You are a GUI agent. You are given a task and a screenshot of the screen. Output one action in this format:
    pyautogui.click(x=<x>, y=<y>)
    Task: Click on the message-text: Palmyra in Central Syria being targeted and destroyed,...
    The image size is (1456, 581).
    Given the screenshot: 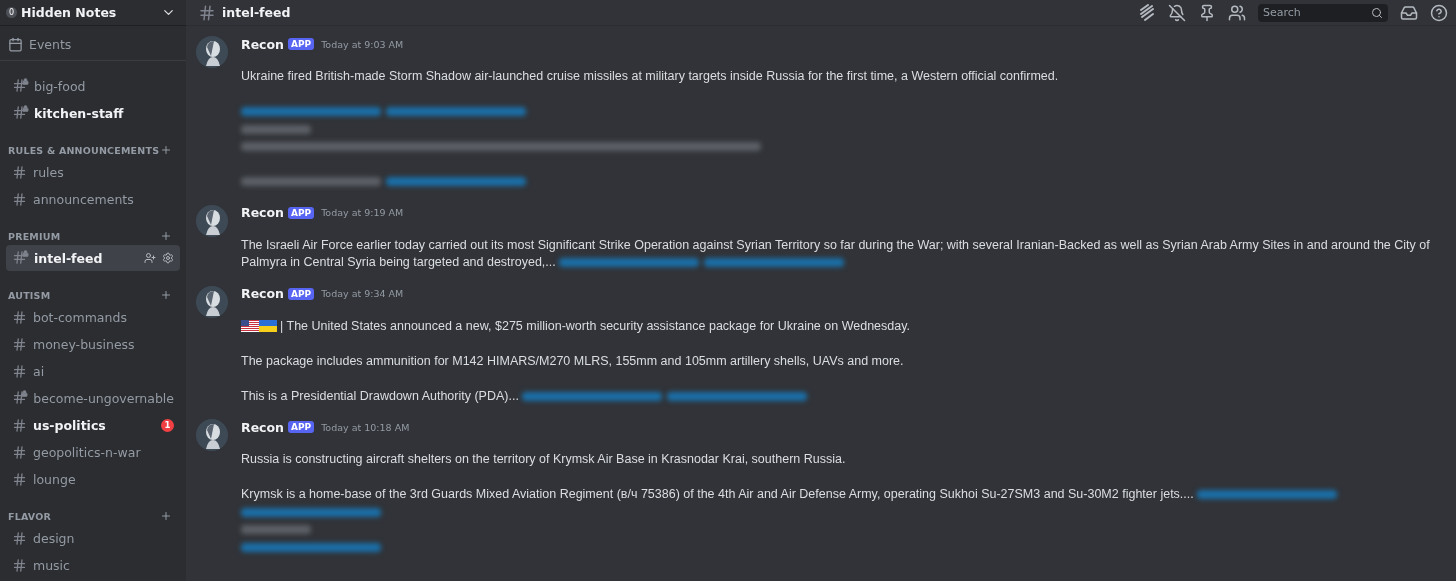 What is the action you would take?
    pyautogui.click(x=398, y=262)
    